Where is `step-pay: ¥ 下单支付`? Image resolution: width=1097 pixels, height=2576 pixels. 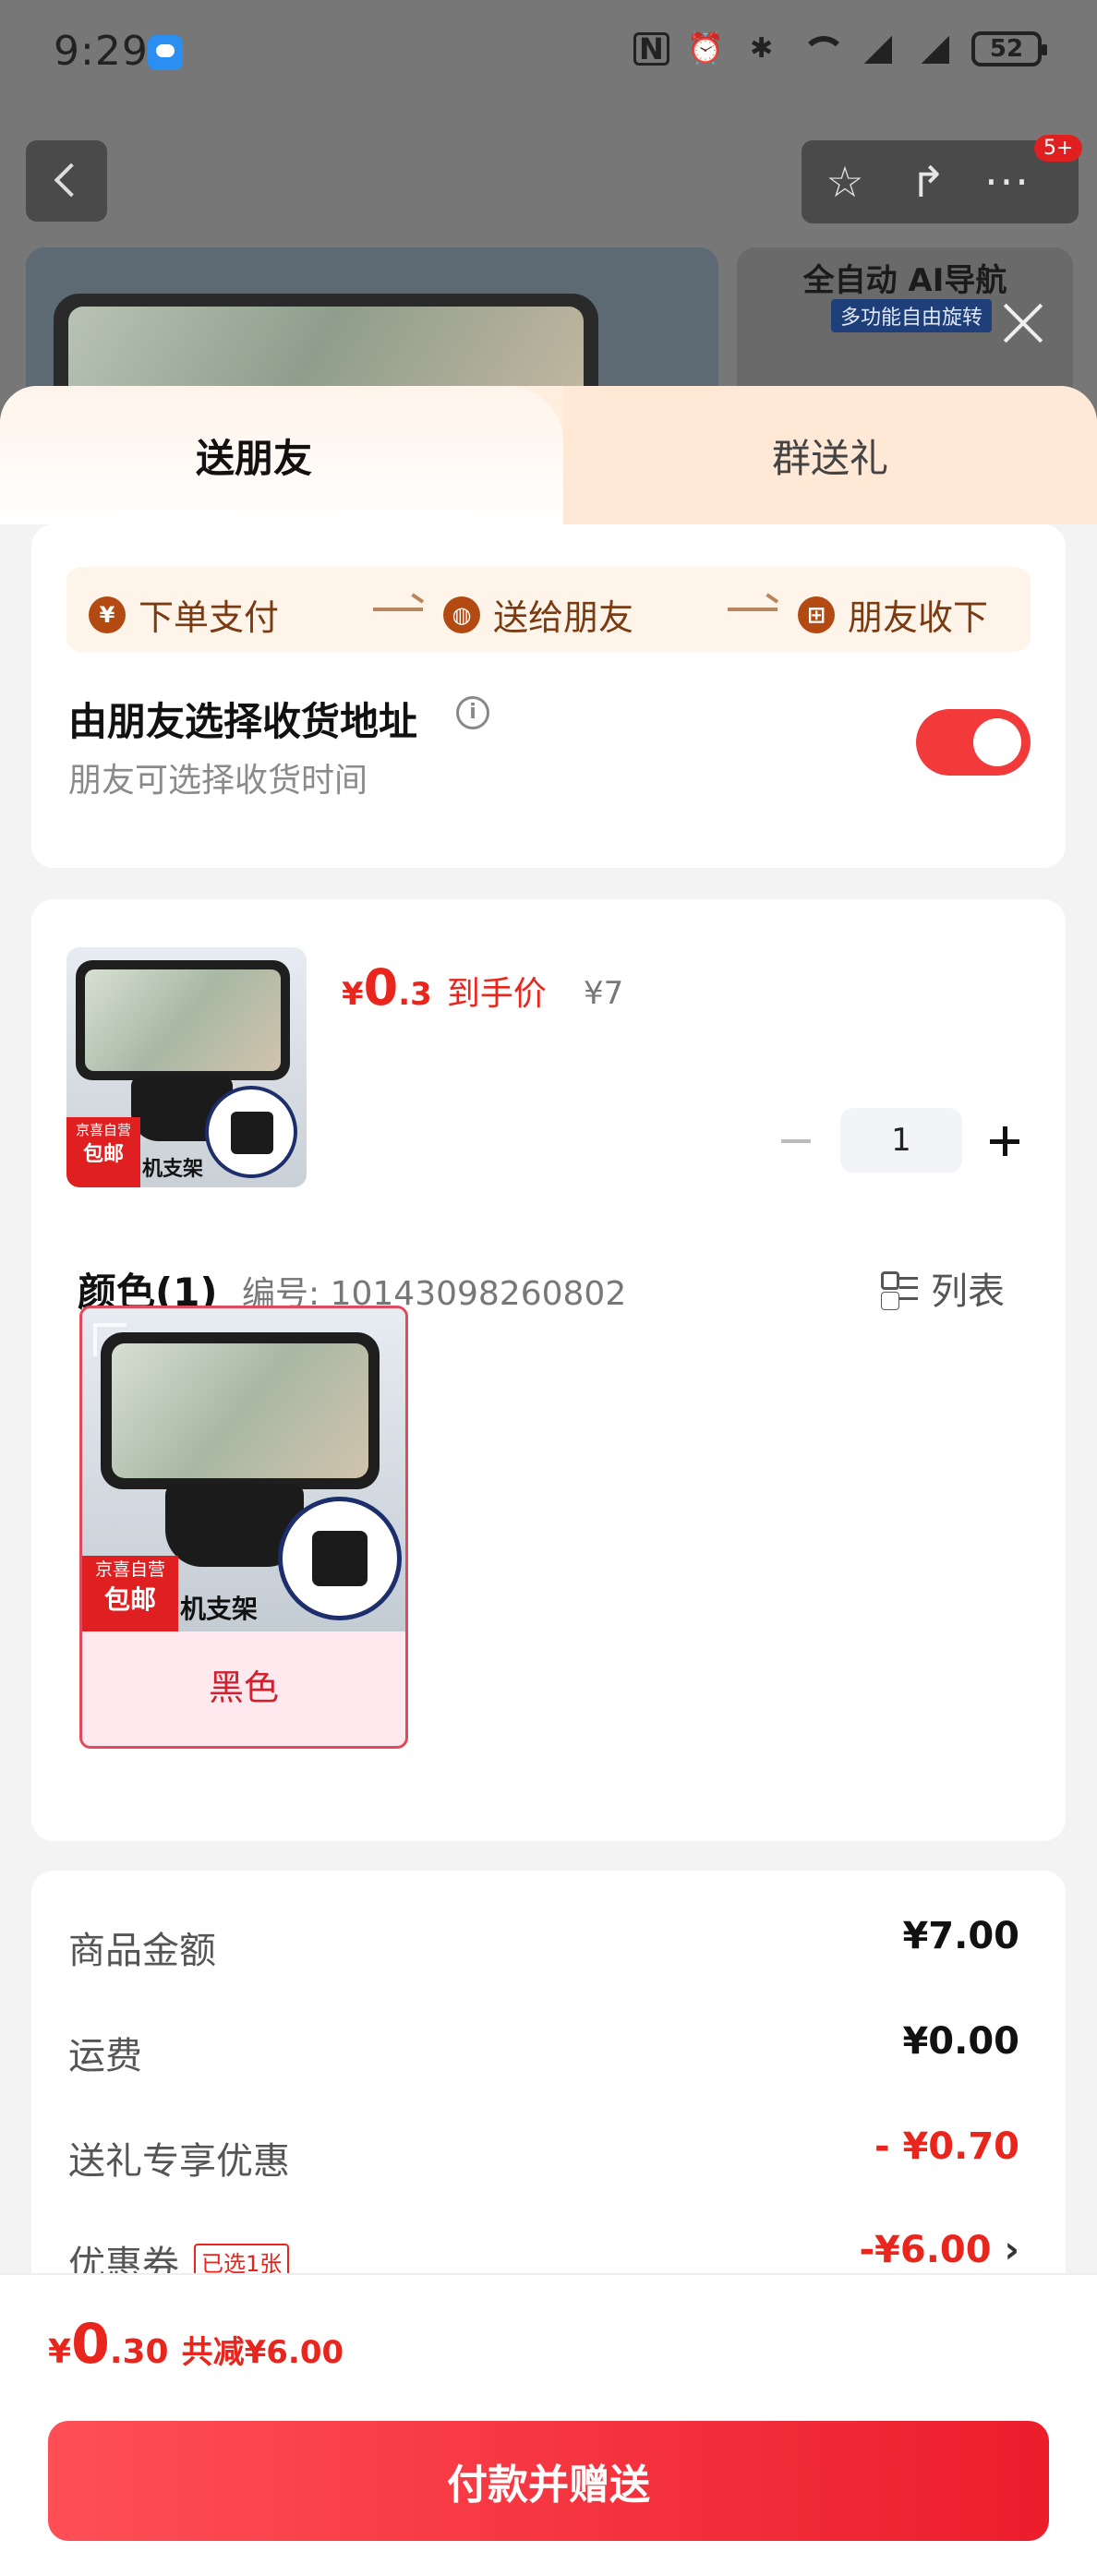 step-pay: ¥ 下单支付 is located at coordinates (184, 614).